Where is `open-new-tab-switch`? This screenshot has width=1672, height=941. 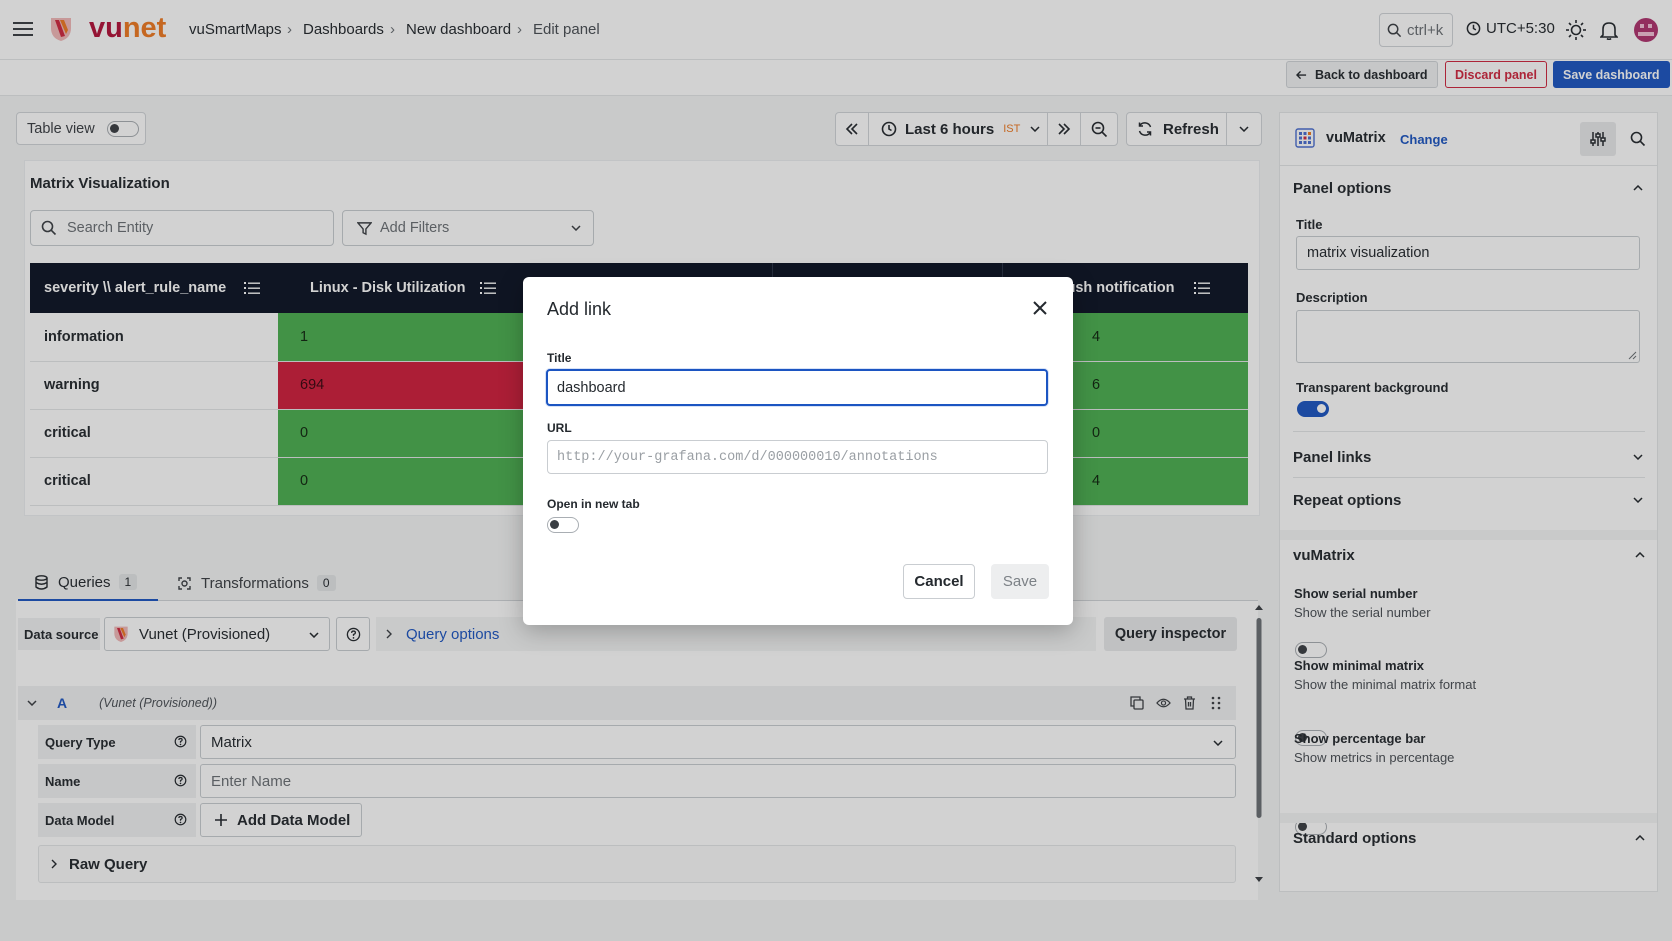
open-new-tab-switch is located at coordinates (563, 525).